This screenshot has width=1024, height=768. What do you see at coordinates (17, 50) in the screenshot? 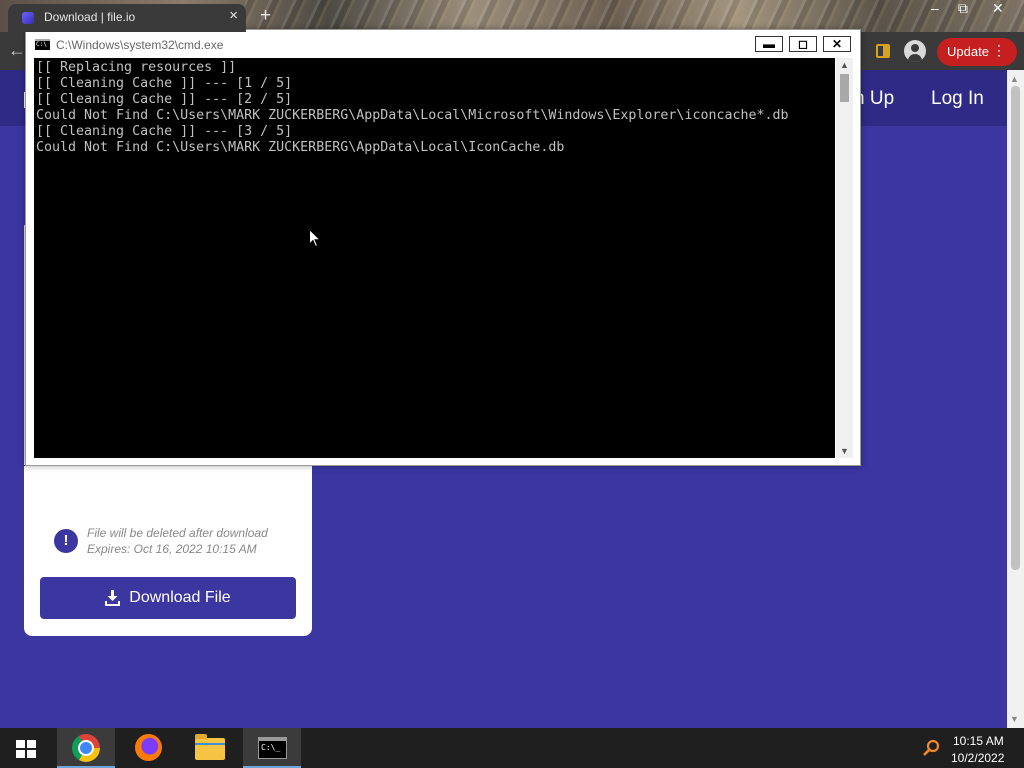
I see `back-arrow-icon: ←` at bounding box center [17, 50].